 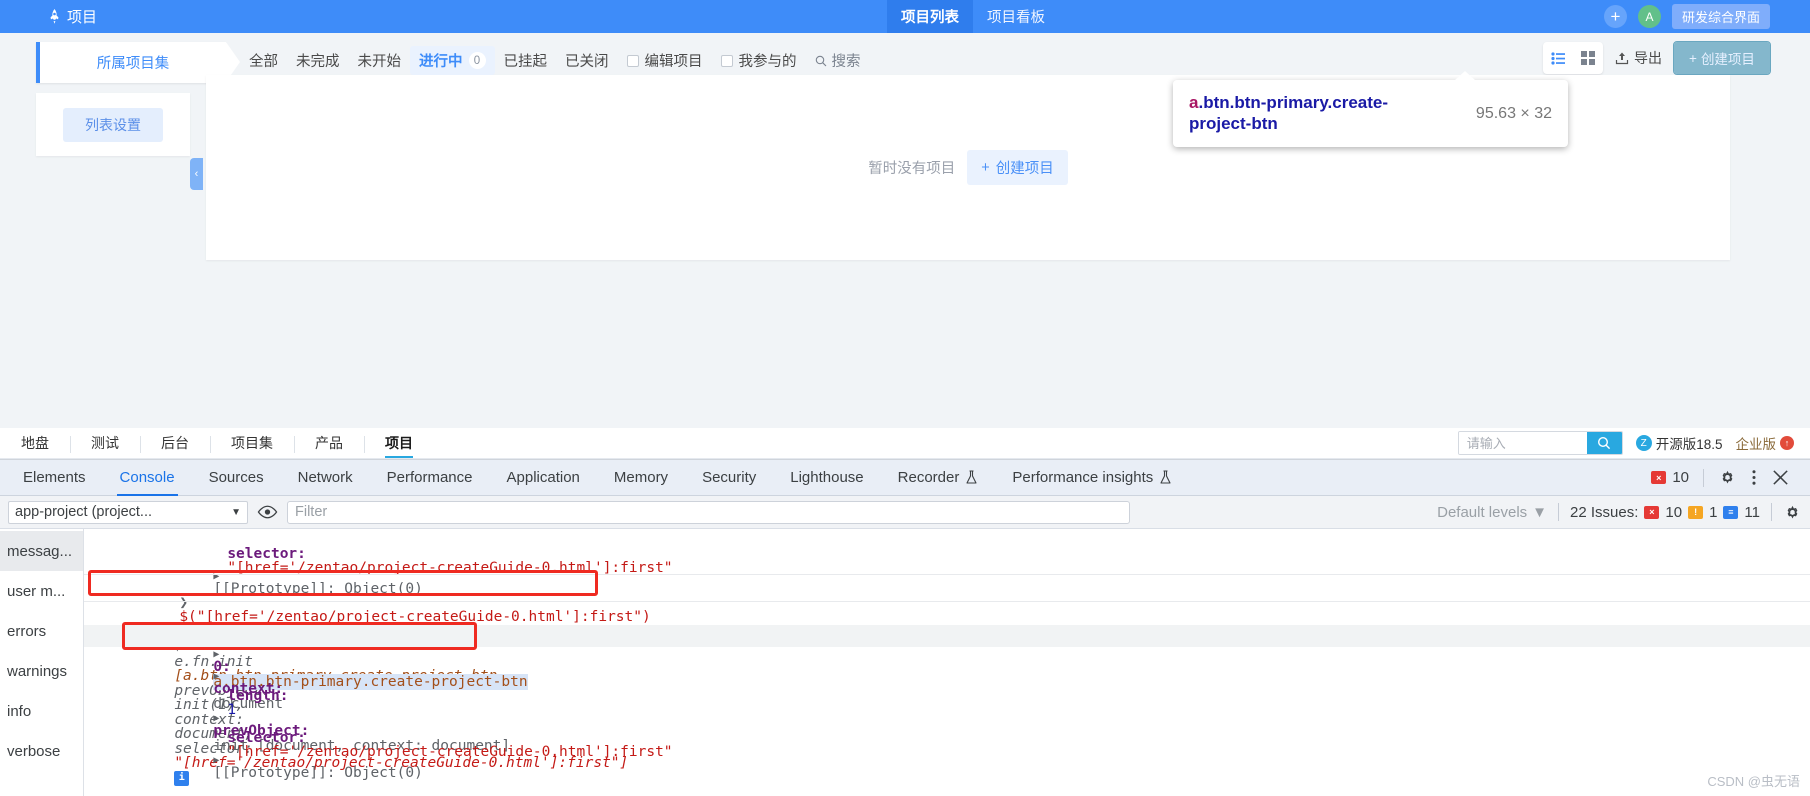 What do you see at coordinates (452, 60) in the screenshot?
I see `filter-in-progress: 进行中 0` at bounding box center [452, 60].